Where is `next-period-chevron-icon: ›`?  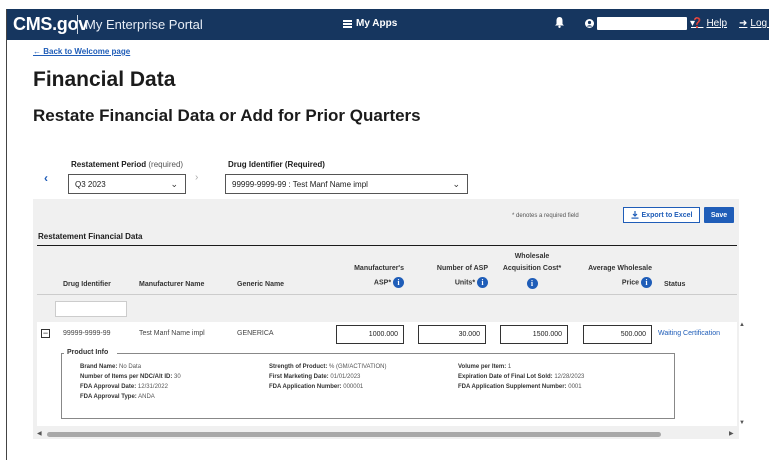 next-period-chevron-icon: › is located at coordinates (196, 177).